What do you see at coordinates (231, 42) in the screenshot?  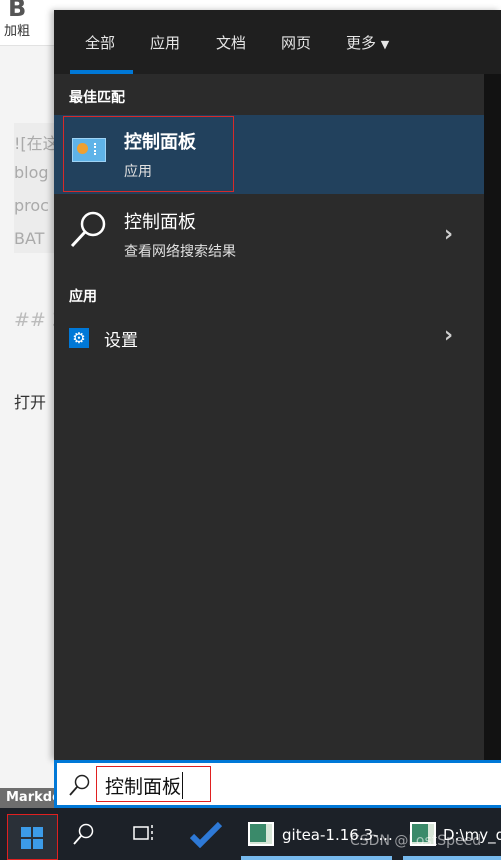 I see `tab-documents: 文档` at bounding box center [231, 42].